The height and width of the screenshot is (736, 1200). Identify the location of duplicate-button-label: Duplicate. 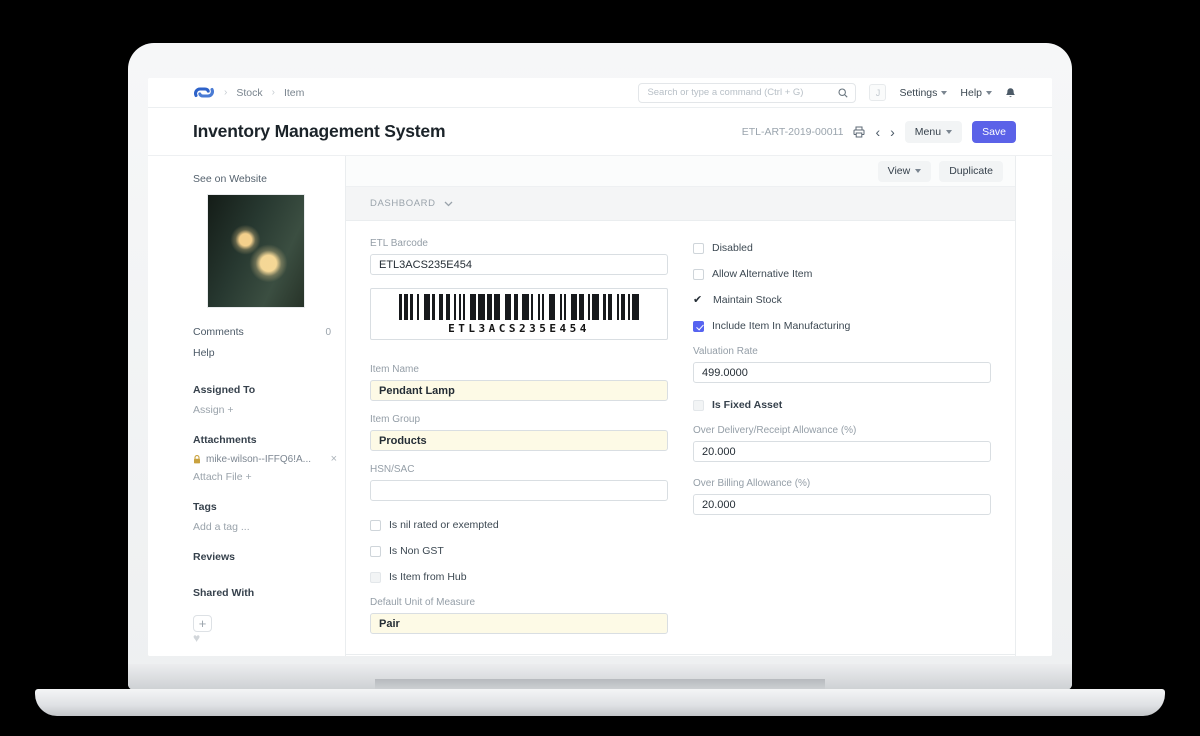
(971, 171).